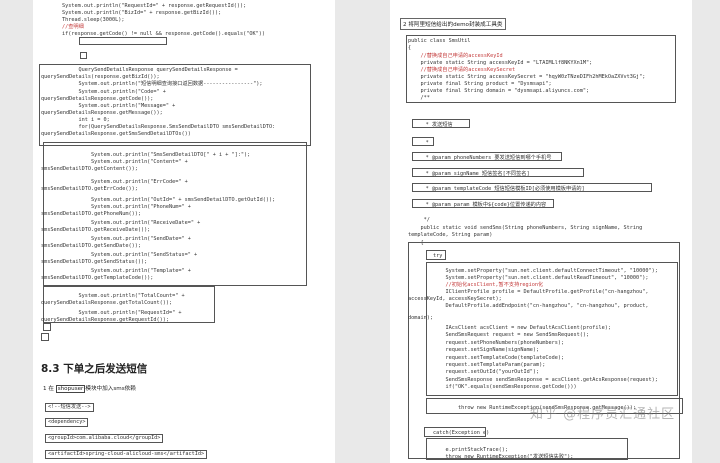 This screenshot has width=720, height=463. Describe the element at coordinates (455, 432) in the screenshot. I see `catch-box` at that location.